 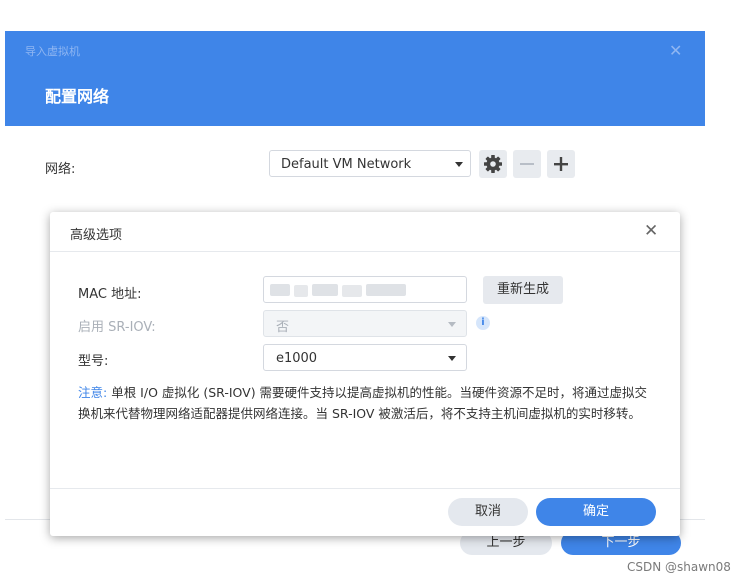 What do you see at coordinates (365, 289) in the screenshot?
I see `mac-address-input` at bounding box center [365, 289].